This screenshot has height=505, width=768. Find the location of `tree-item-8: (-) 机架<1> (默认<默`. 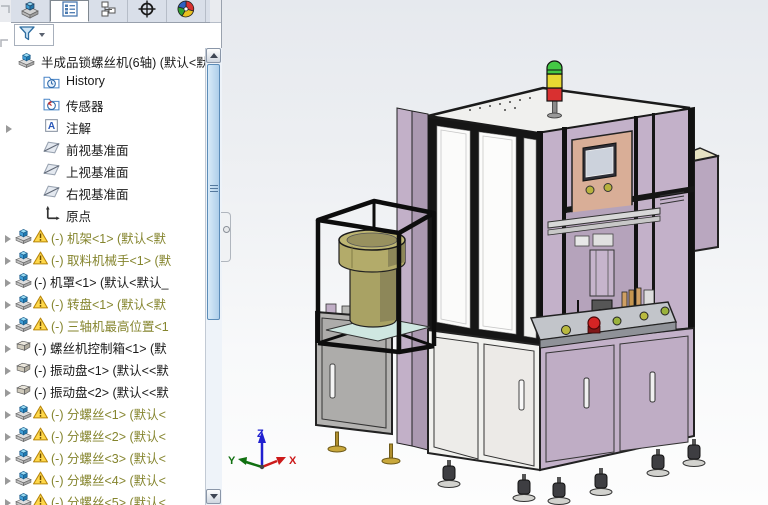

tree-item-8: (-) 机架<1> (默认<默 is located at coordinates (102, 236).